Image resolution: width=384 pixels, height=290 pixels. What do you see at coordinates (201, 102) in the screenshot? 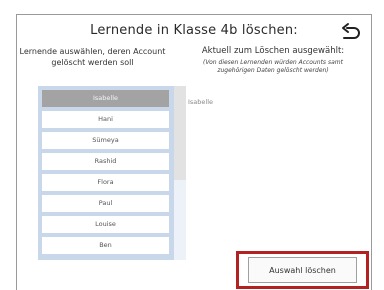
I see `selected-student-entry: Isabelle` at bounding box center [201, 102].